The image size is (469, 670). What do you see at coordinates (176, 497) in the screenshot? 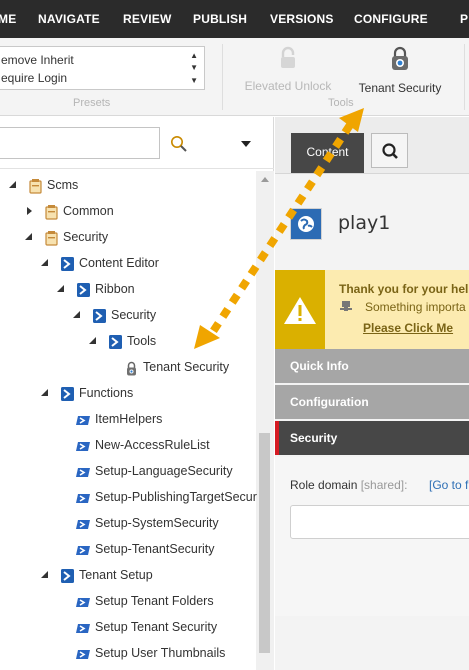
I see `tree-node-label: Setup-PublishingTargetSecur` at bounding box center [176, 497].